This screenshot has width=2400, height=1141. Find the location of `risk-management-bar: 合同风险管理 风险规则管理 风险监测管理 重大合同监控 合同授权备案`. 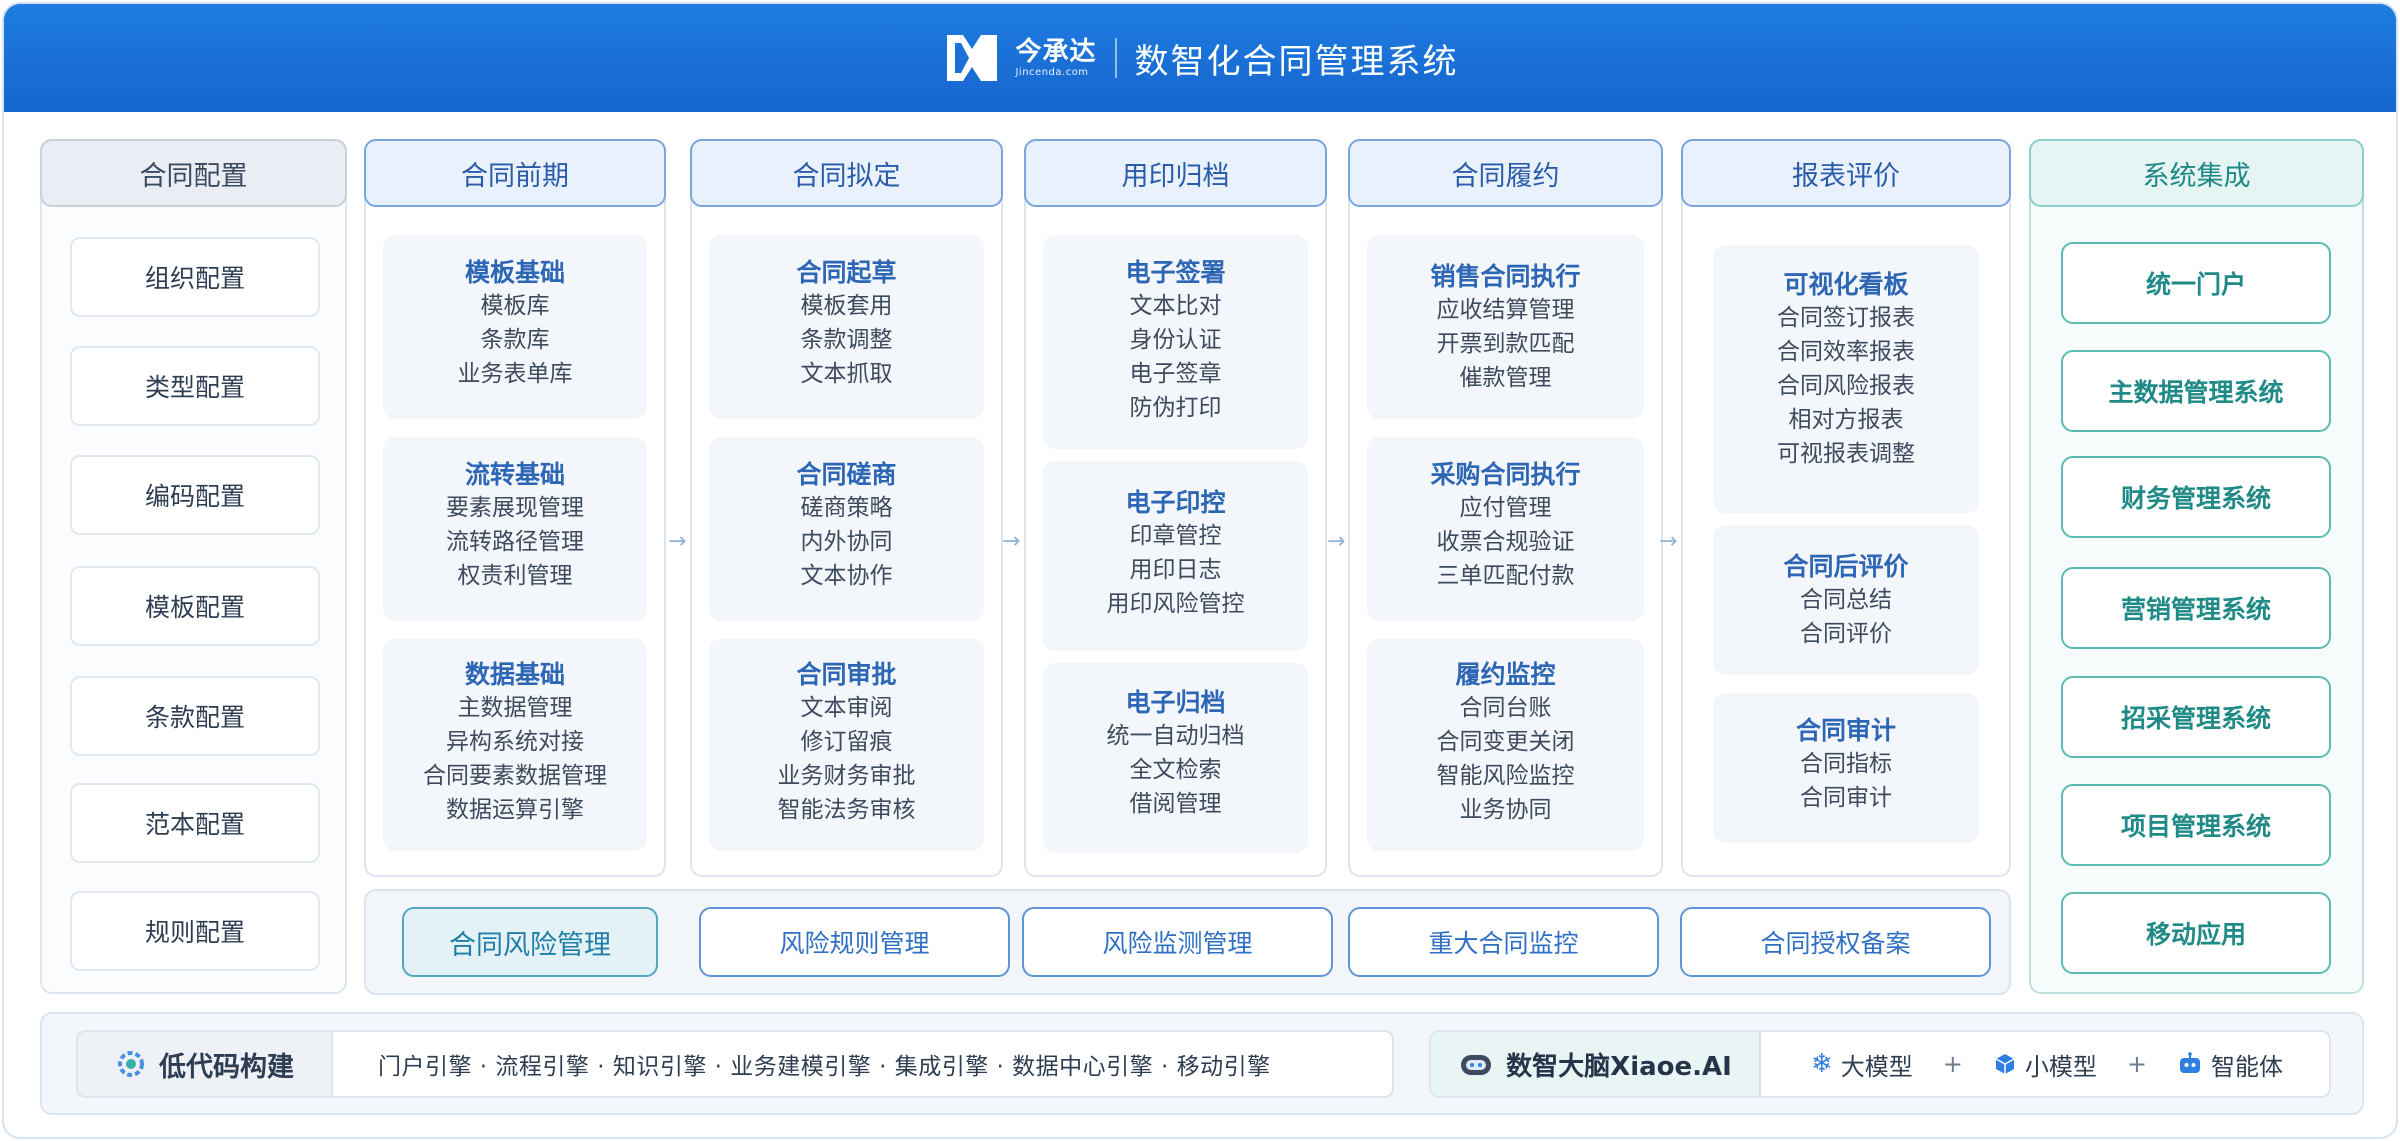

risk-management-bar: 合同风险管理 风险规则管理 风险监测管理 重大合同监控 合同授权备案 is located at coordinates (1187, 942).